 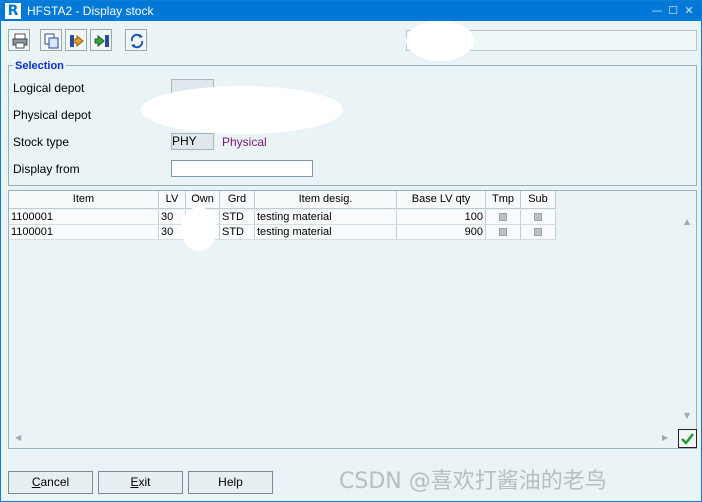 What do you see at coordinates (84, 217) in the screenshot?
I see `table-row-1-item: 1100001` at bounding box center [84, 217].